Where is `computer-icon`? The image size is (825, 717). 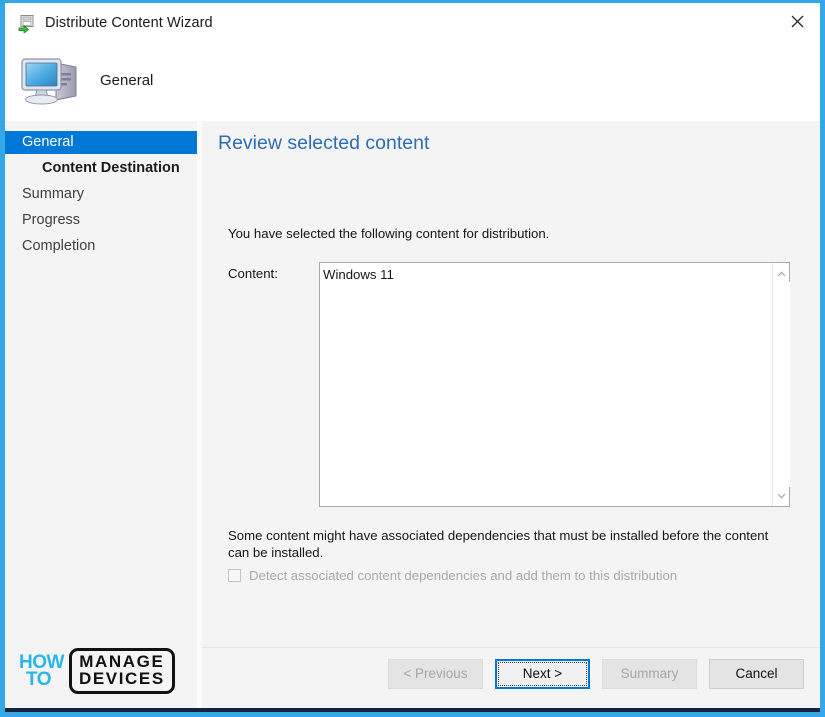 computer-icon is located at coordinates (52, 80).